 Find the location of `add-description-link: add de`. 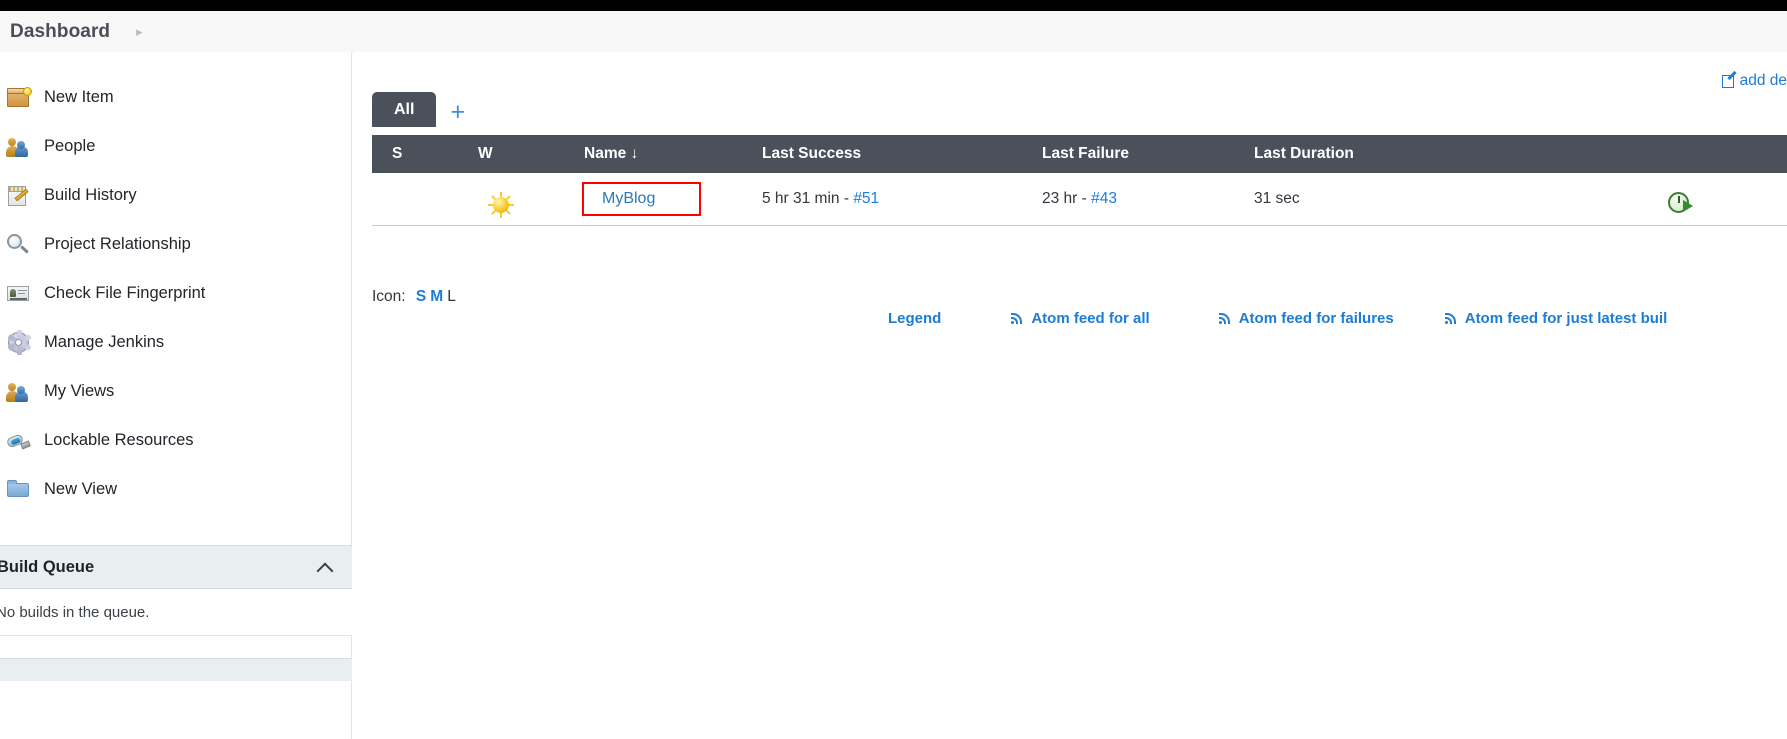

add-description-link: add de is located at coordinates (1754, 80).